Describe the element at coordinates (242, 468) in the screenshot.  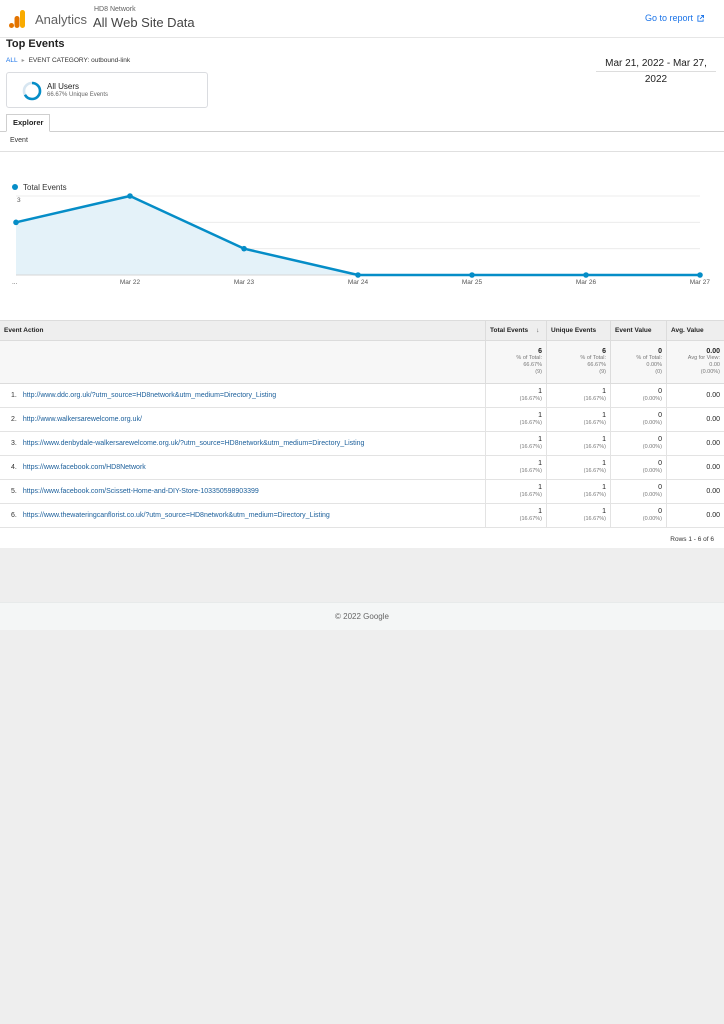
I see `event-action-cell: 4. https://www.facebook.com/HD8Network` at that location.